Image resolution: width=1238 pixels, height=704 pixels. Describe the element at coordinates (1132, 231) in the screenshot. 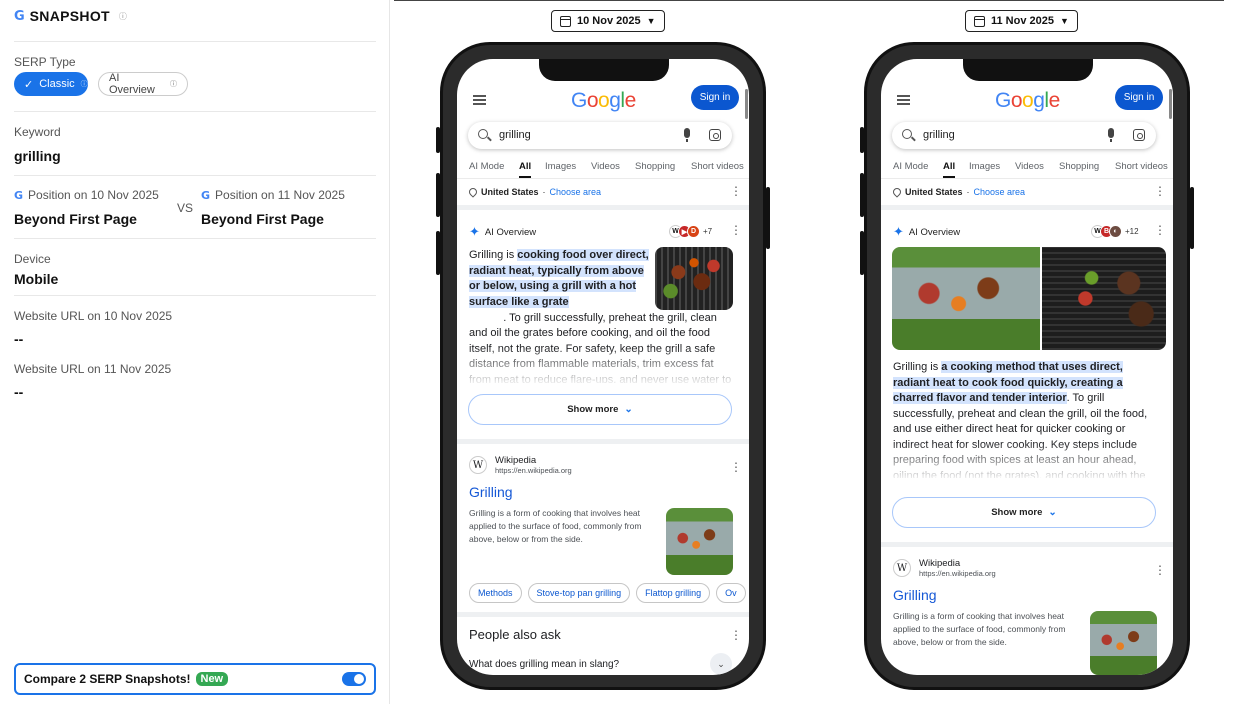

I see `source-count: +12` at that location.